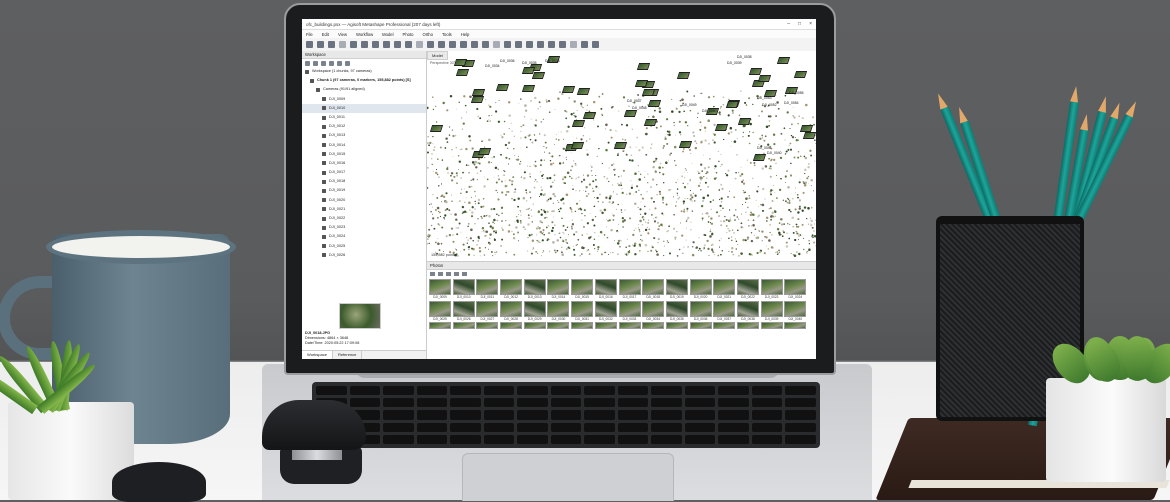 This screenshot has height=502, width=1170. Describe the element at coordinates (452, 44) in the screenshot. I see `crop-icon` at that location.